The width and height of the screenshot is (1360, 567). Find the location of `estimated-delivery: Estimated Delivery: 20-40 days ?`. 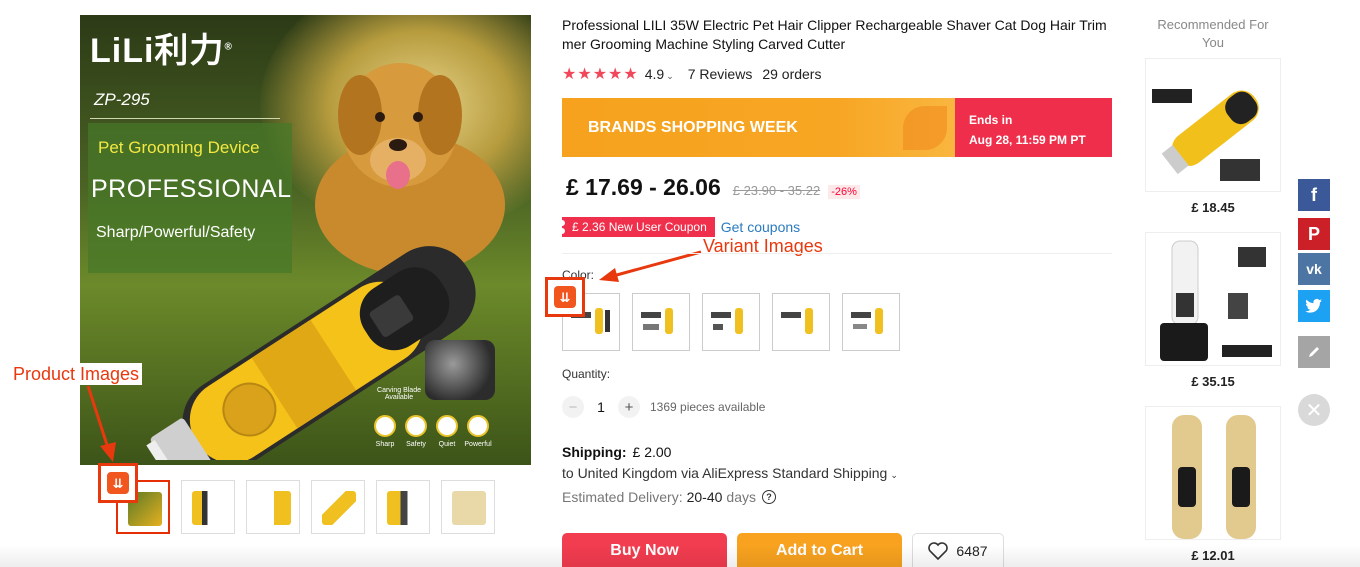

estimated-delivery: Estimated Delivery: 20-40 days ? is located at coordinates (669, 497).